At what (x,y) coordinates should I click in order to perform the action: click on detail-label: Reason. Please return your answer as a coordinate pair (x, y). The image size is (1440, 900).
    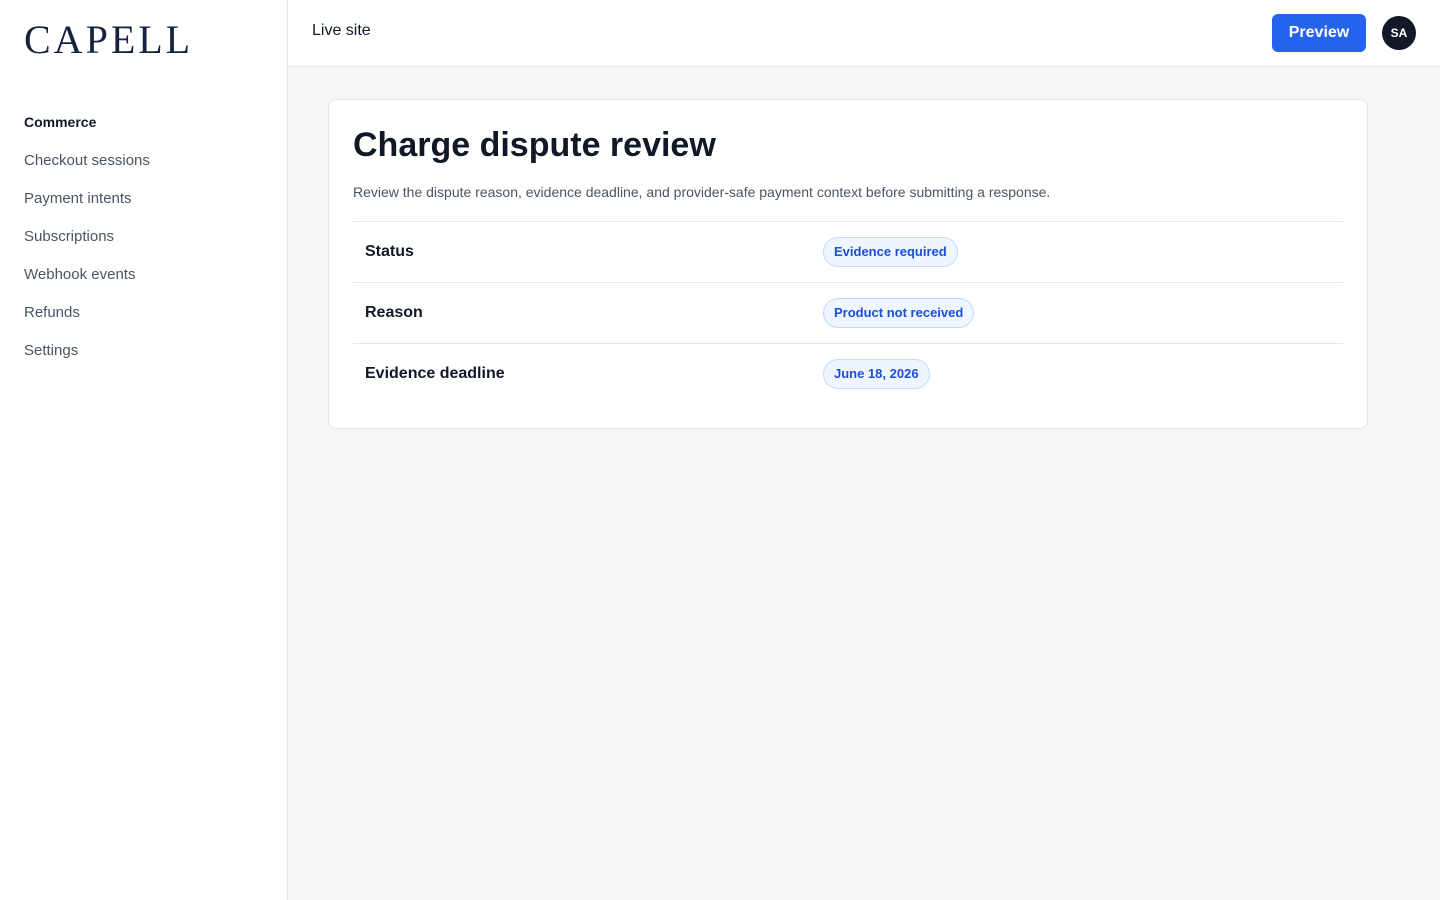
    Looking at the image, I should click on (394, 312).